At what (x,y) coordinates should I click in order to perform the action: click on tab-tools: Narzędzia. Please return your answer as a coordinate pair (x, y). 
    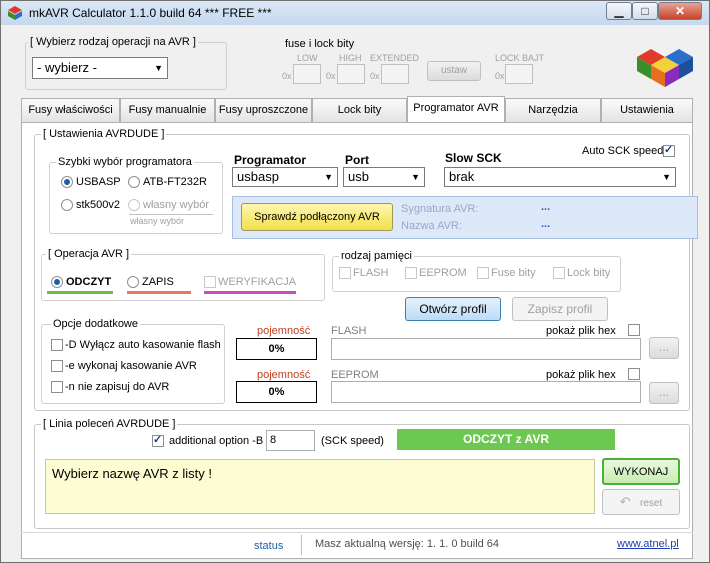
    Looking at the image, I should click on (553, 110).